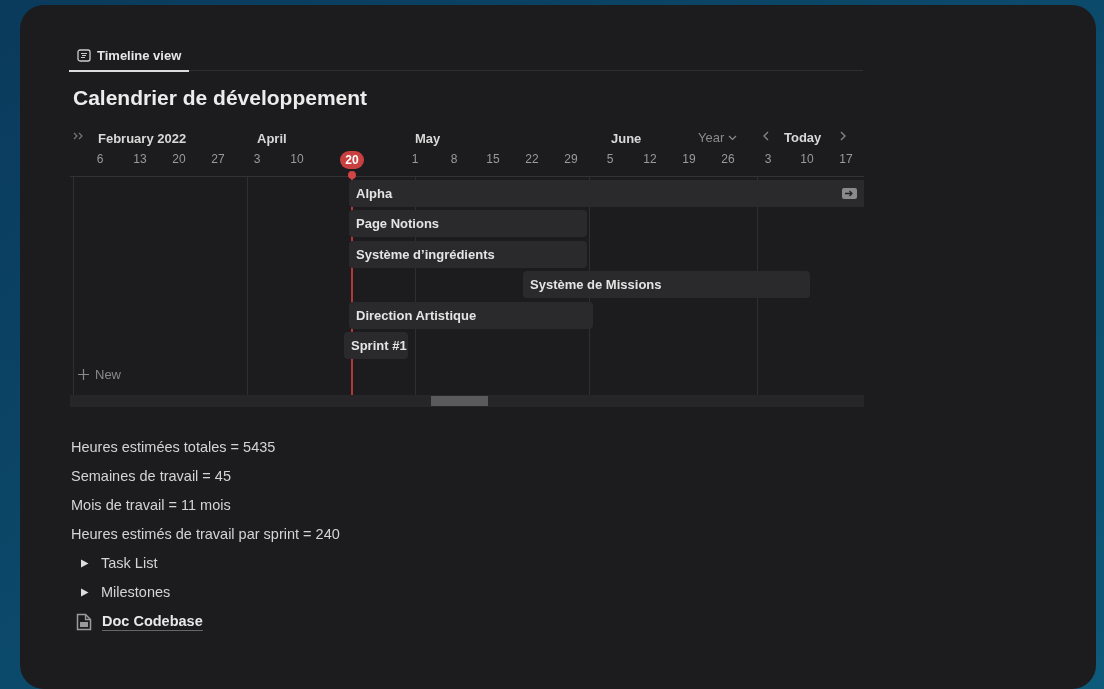 The height and width of the screenshot is (689, 1104). I want to click on week-label: 22, so click(532, 159).